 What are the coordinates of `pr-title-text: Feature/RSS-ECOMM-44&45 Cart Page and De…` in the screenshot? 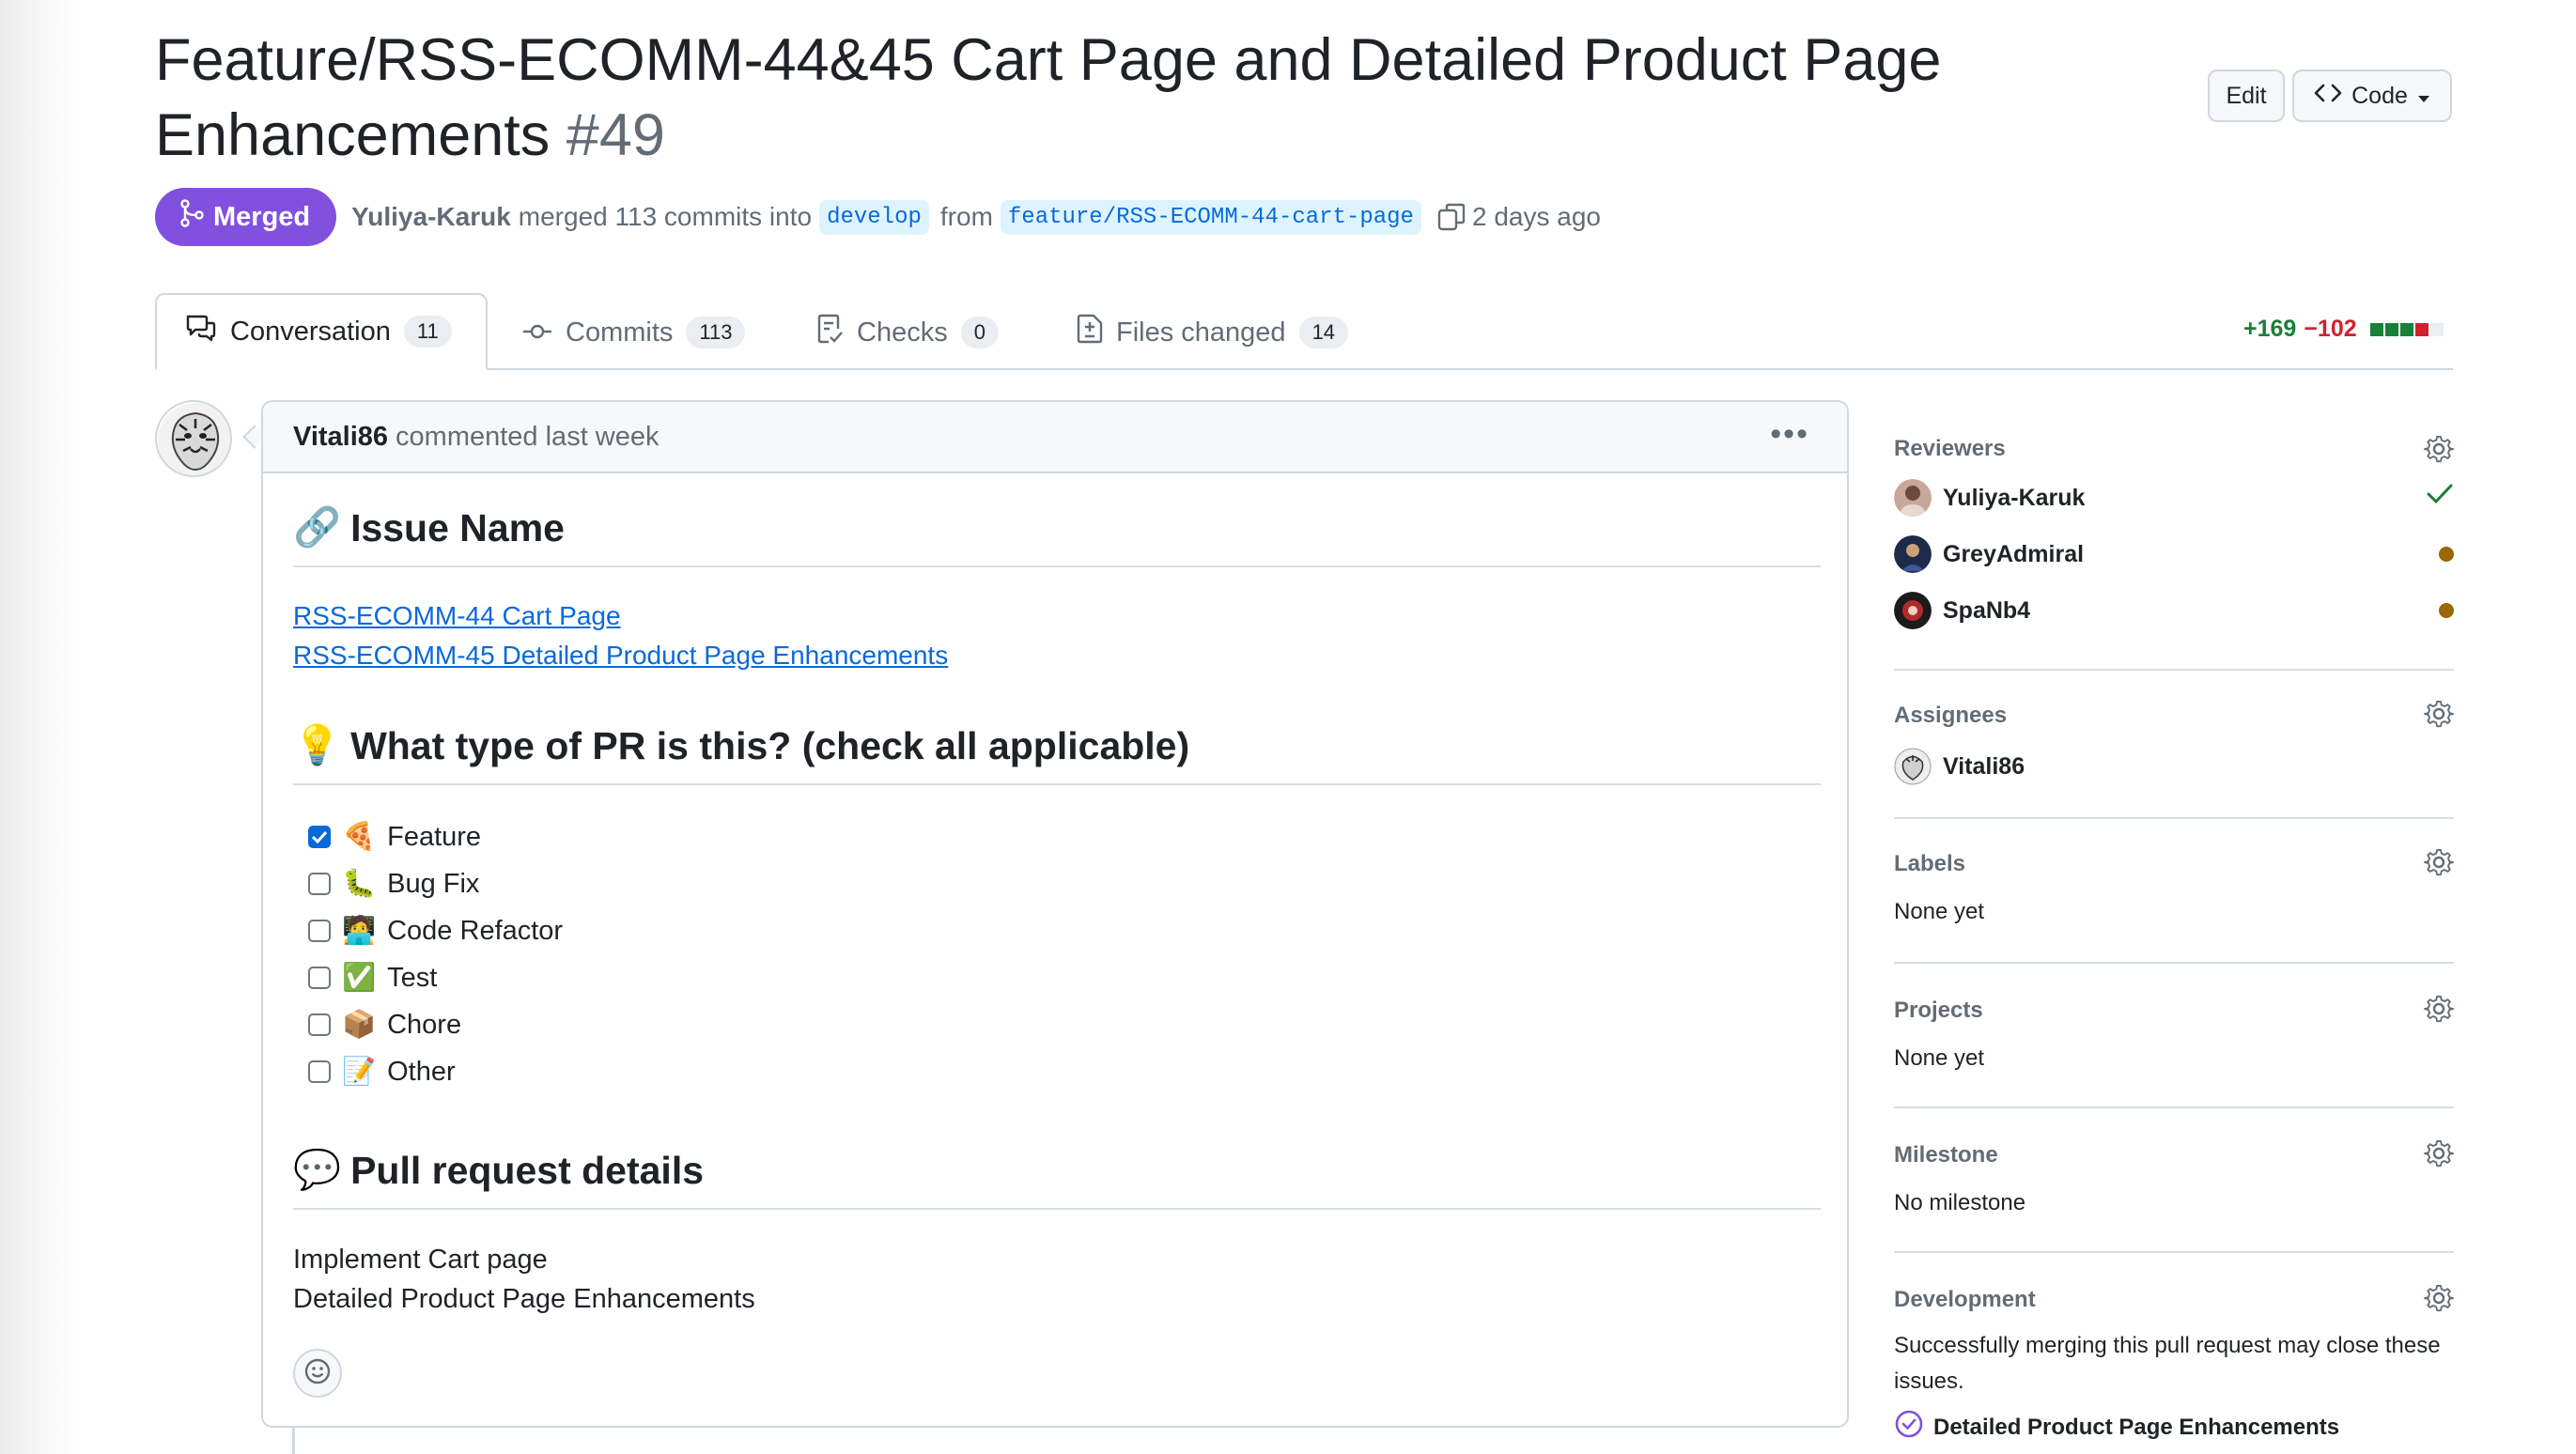 It's located at (1048, 98).